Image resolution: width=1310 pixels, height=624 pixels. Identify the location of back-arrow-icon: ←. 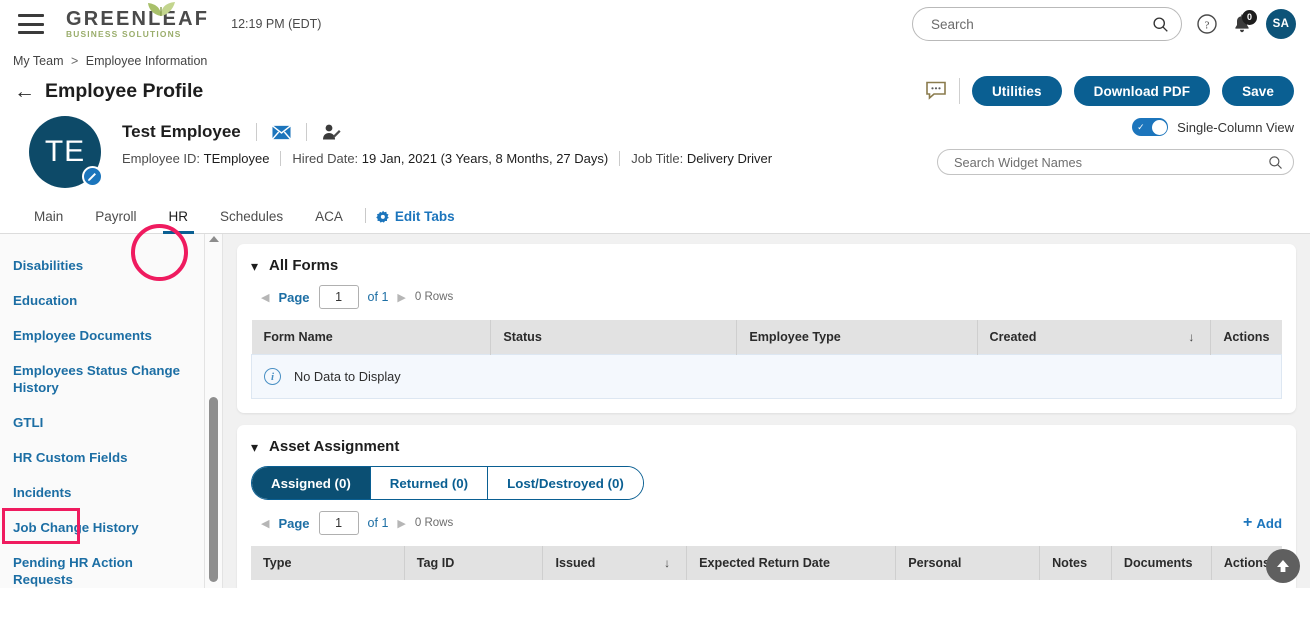
(24, 91).